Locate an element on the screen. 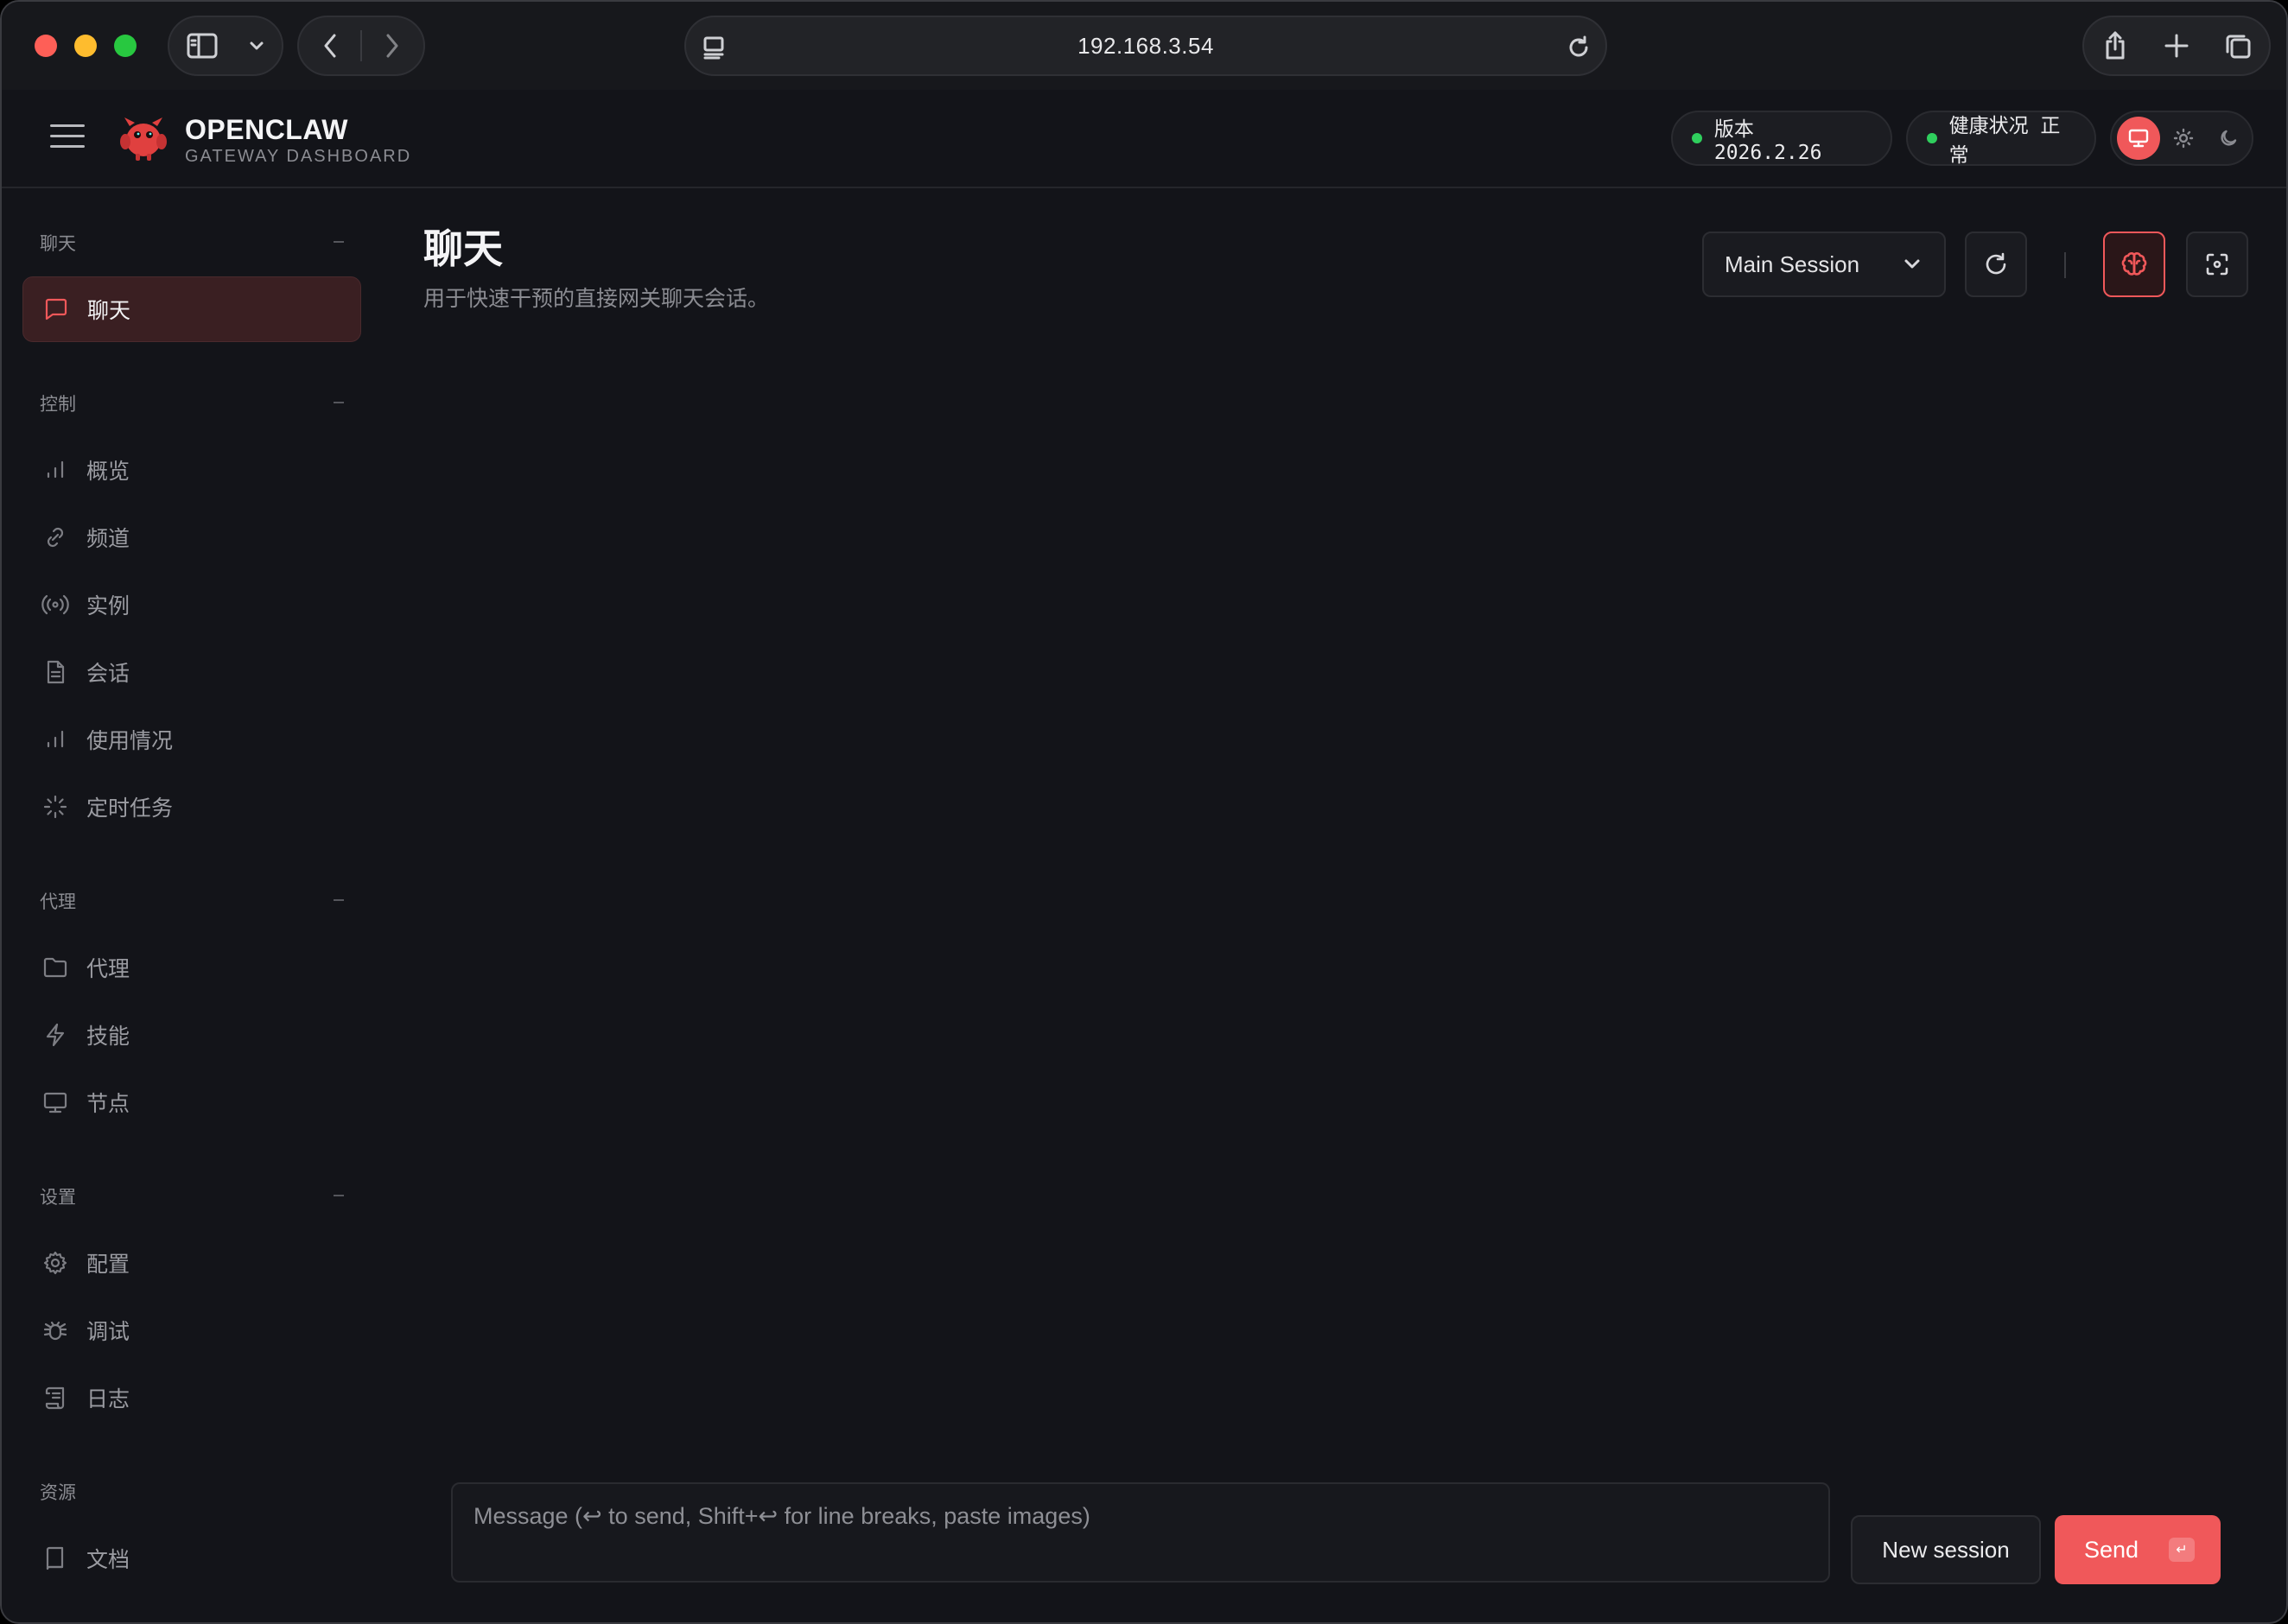 The height and width of the screenshot is (1624, 2288). sidebar-item-channels: 频道 is located at coordinates (191, 537).